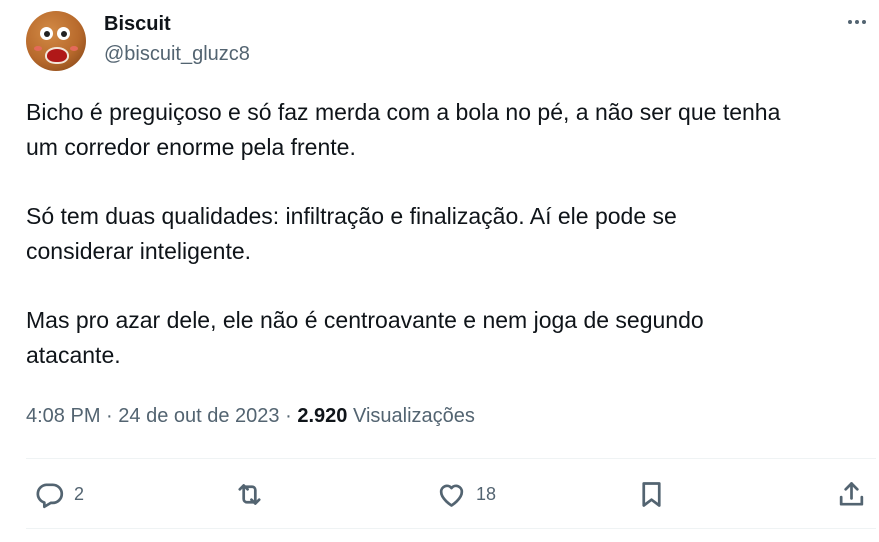 The height and width of the screenshot is (542, 879). I want to click on share-button, so click(856, 494).